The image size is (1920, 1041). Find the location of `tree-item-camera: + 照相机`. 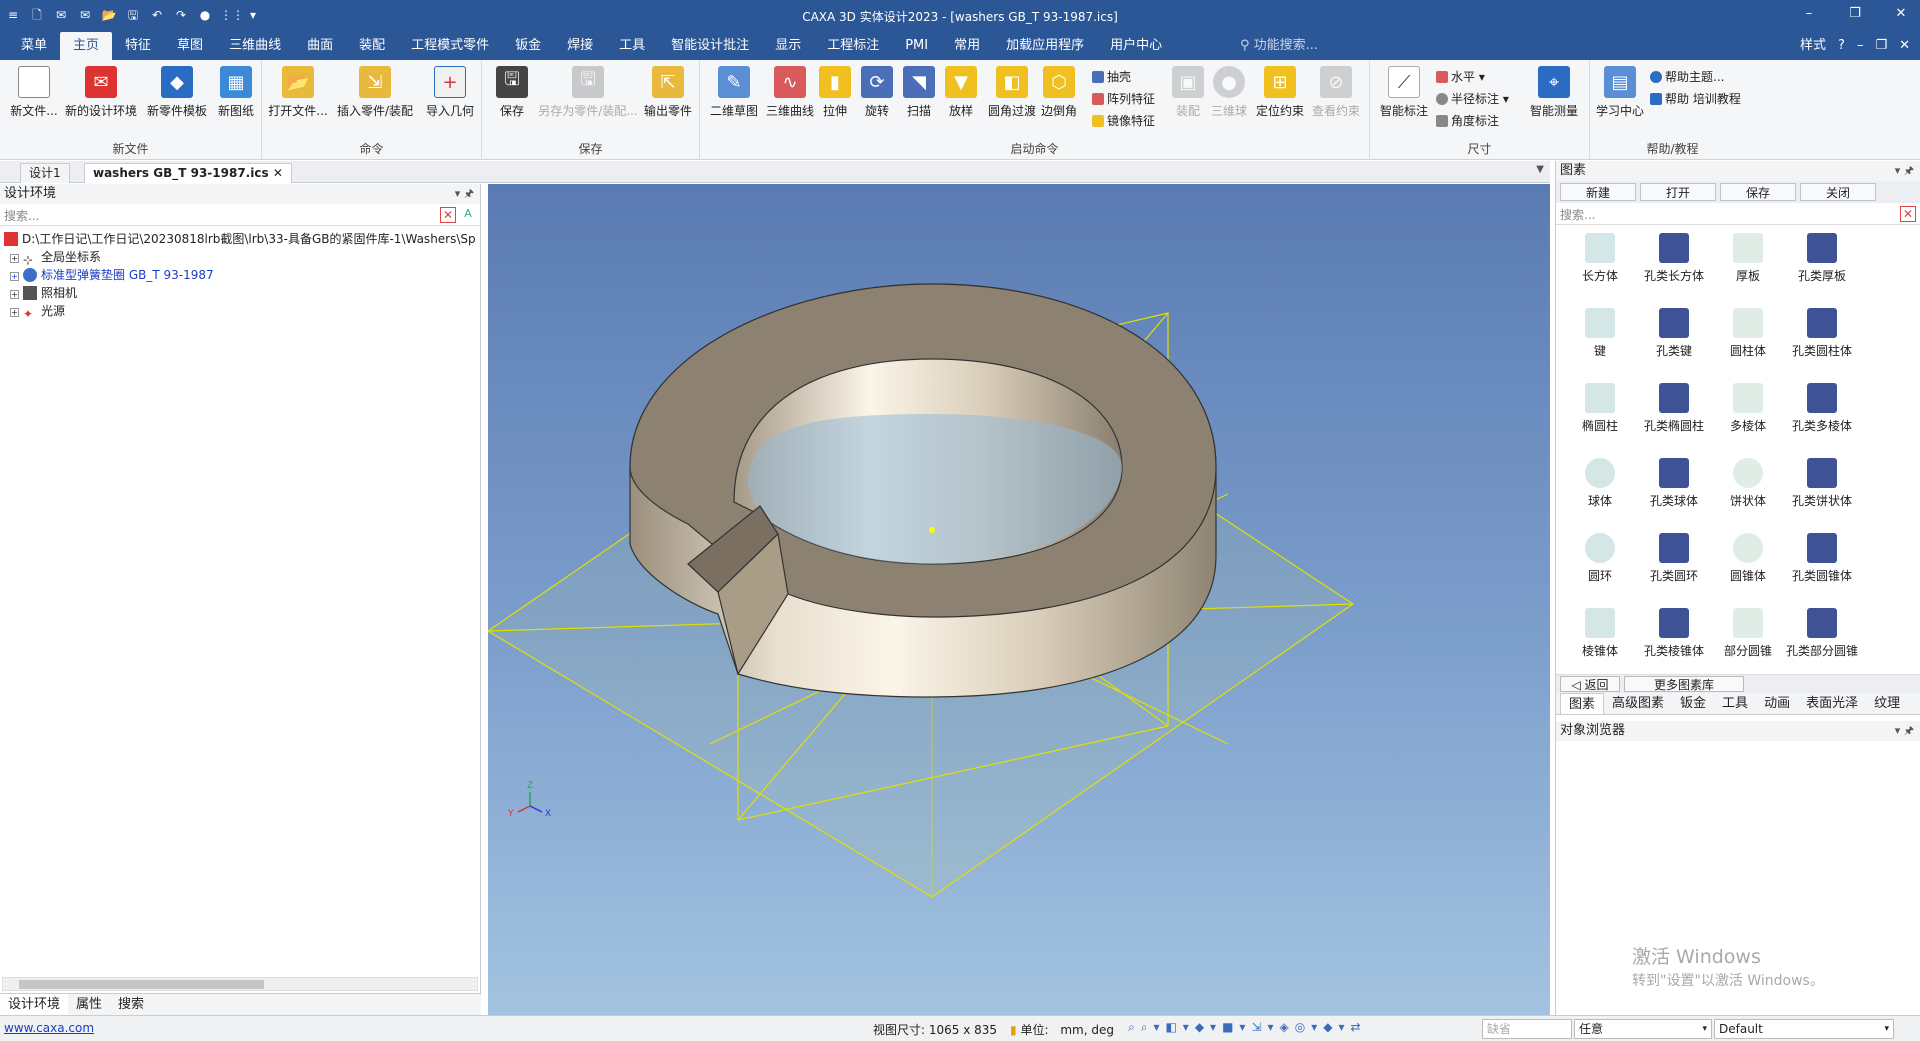

tree-item-camera: + 照相机 is located at coordinates (240, 293).